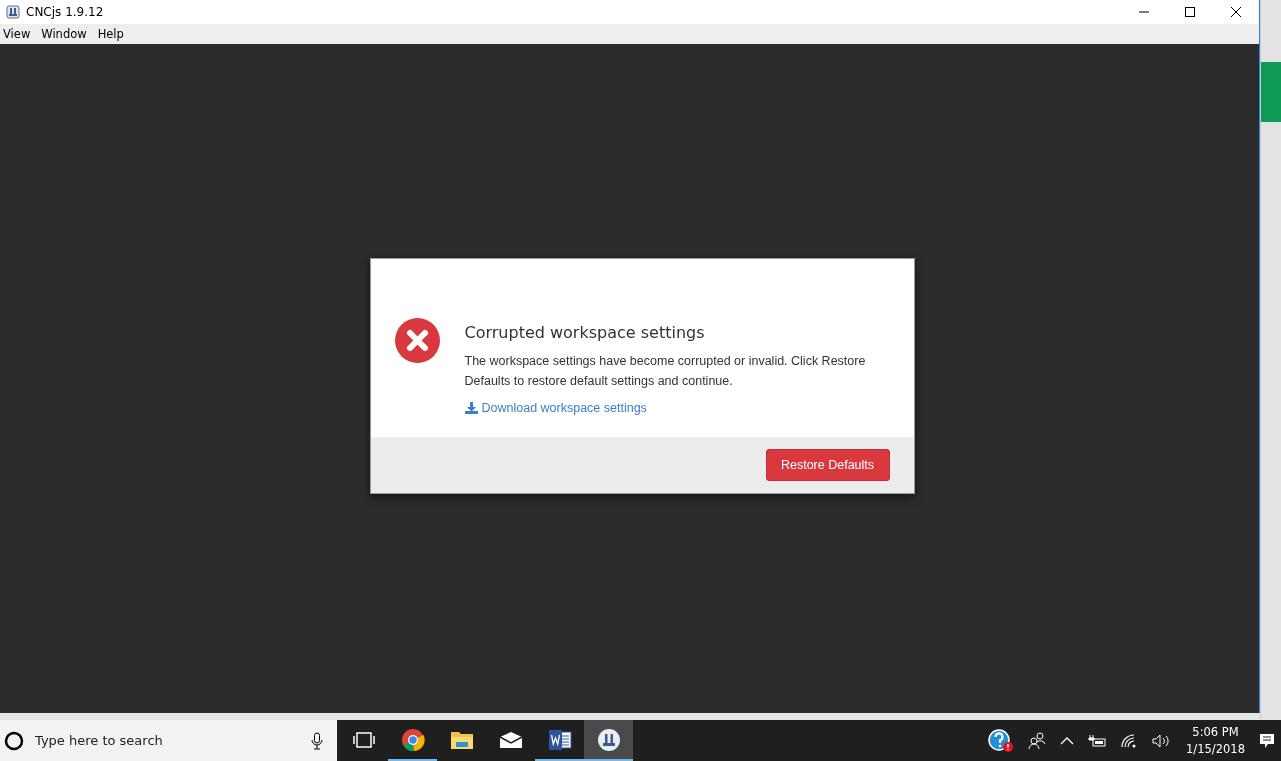  I want to click on clock-time: 5:06 PM, so click(1215, 732).